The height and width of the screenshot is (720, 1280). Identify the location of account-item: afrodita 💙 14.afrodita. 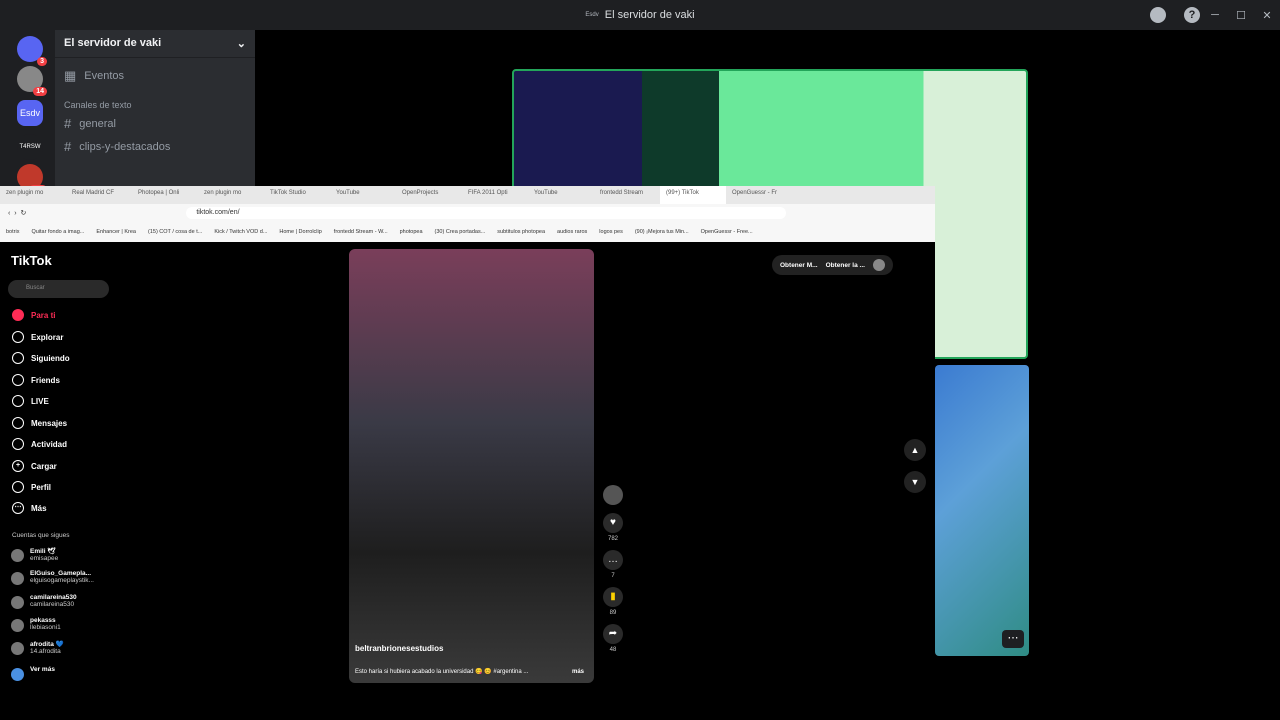
(37, 647).